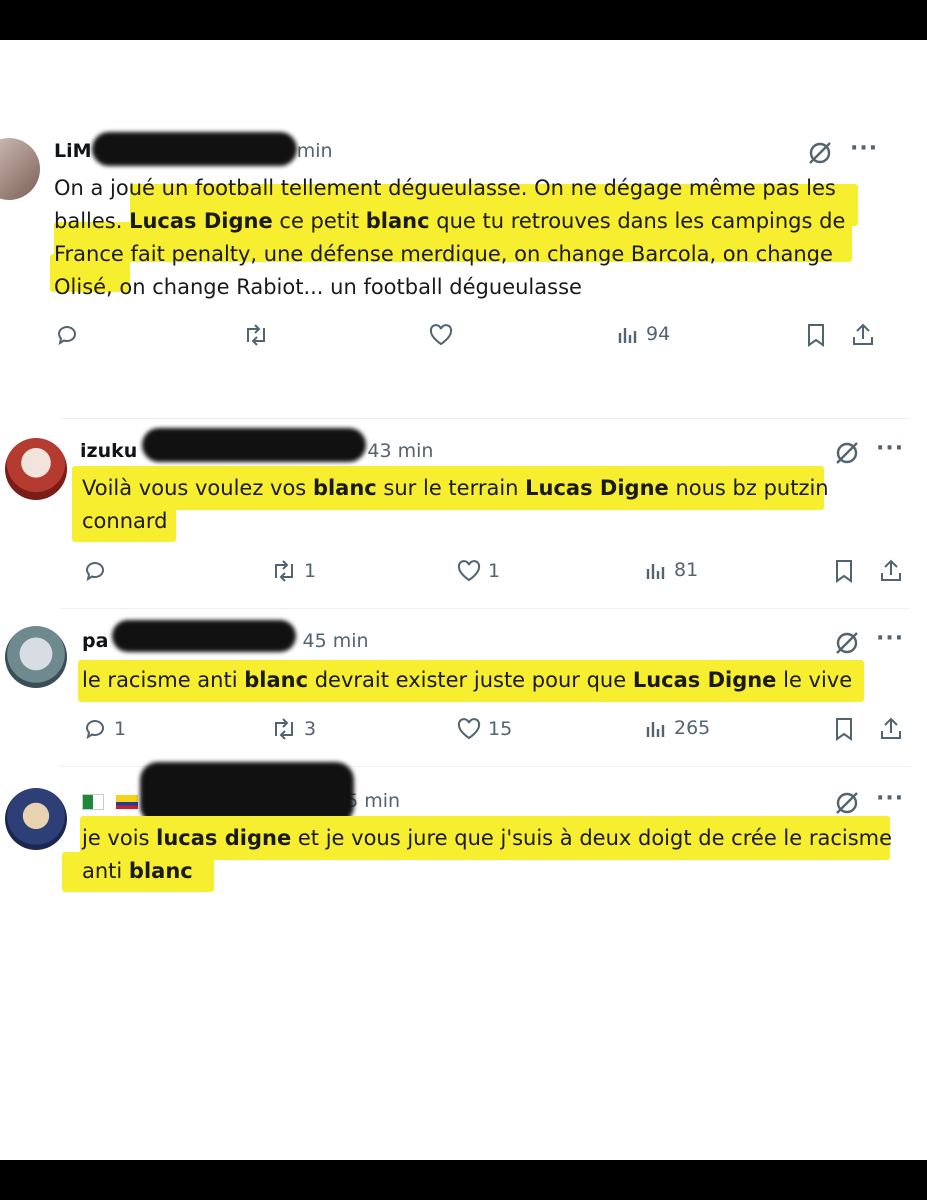 Image resolution: width=927 pixels, height=1200 pixels. Describe the element at coordinates (336, 641) in the screenshot. I see `timestamp: 45 min` at that location.